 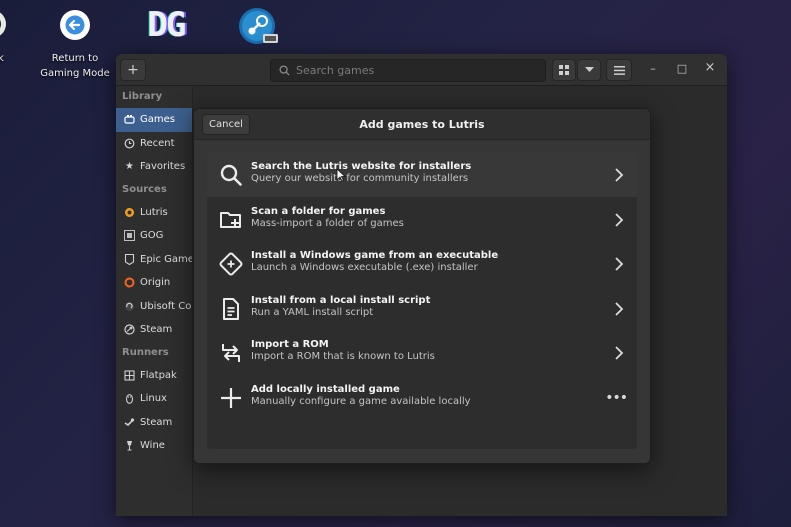 I want to click on plus-icon: +, so click(x=133, y=70).